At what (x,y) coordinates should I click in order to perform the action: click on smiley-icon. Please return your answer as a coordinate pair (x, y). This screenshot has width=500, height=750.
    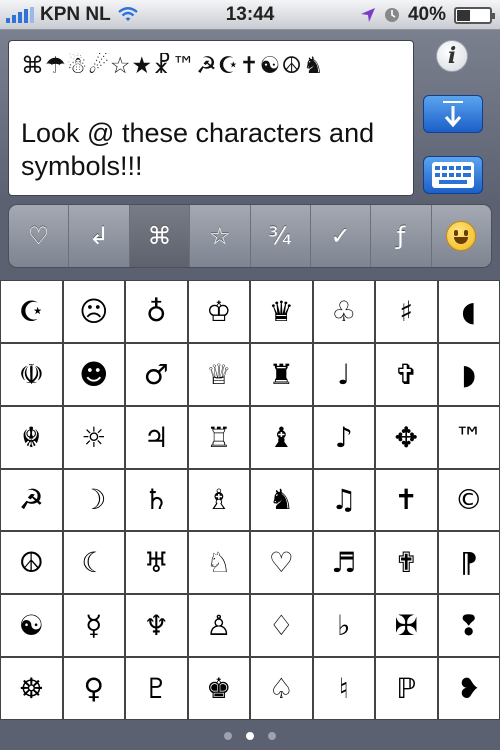
    Looking at the image, I should click on (461, 236).